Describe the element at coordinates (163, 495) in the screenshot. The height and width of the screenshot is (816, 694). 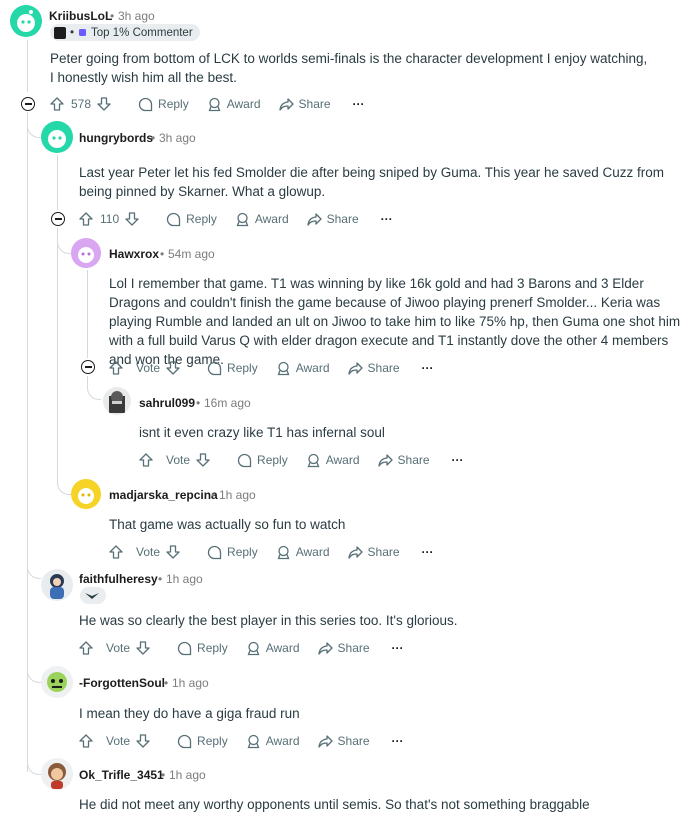
I see `comment-author: madjarska_repcina` at that location.